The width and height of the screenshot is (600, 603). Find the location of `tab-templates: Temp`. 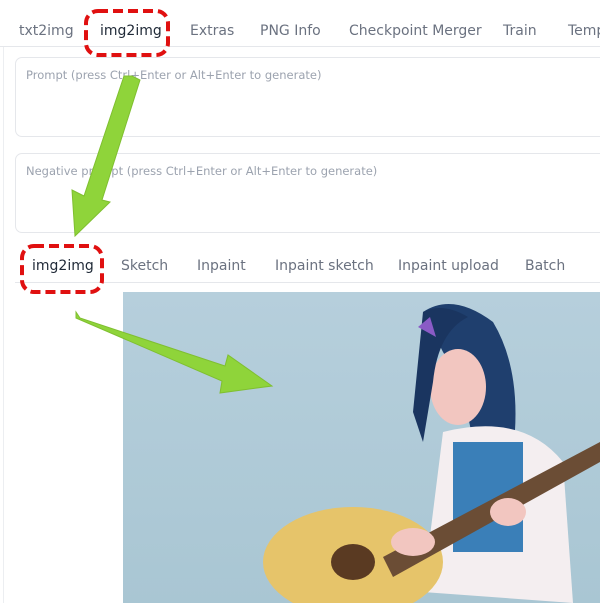

tab-templates: Temp is located at coordinates (584, 31).